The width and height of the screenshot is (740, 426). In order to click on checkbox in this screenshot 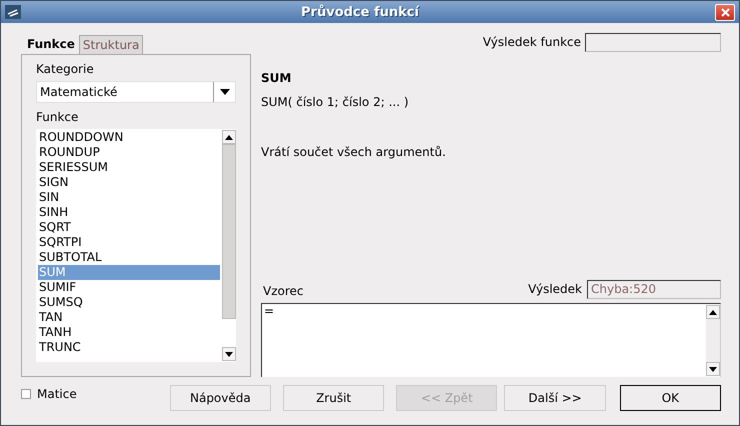, I will do `click(26, 394)`.